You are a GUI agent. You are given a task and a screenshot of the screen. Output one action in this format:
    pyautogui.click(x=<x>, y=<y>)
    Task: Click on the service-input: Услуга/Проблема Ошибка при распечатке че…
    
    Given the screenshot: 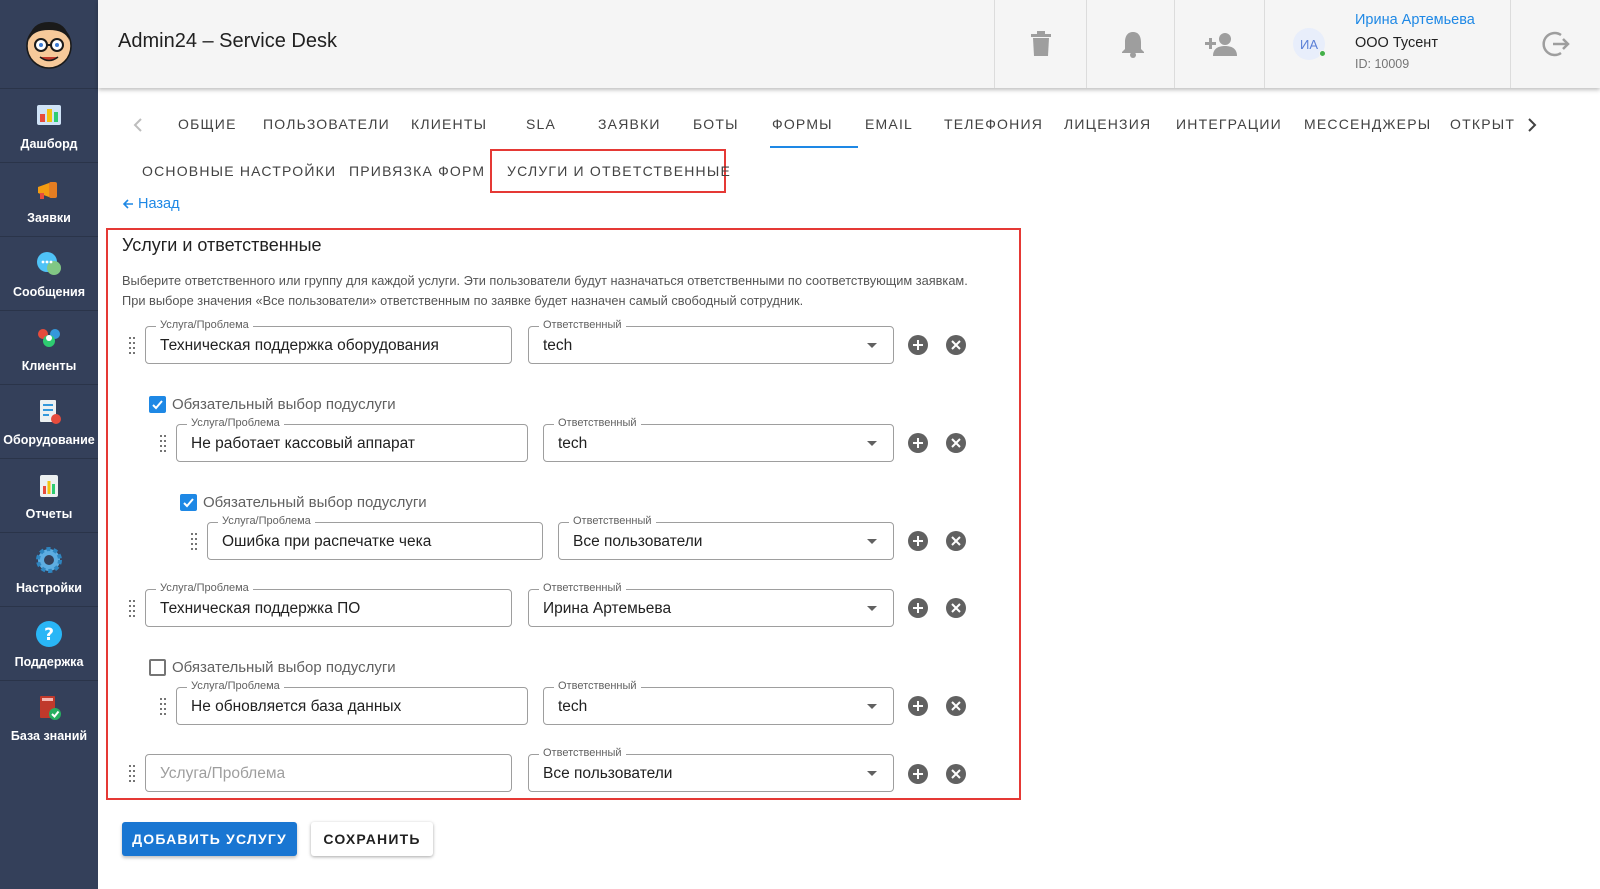 What is the action you would take?
    pyautogui.click(x=375, y=537)
    